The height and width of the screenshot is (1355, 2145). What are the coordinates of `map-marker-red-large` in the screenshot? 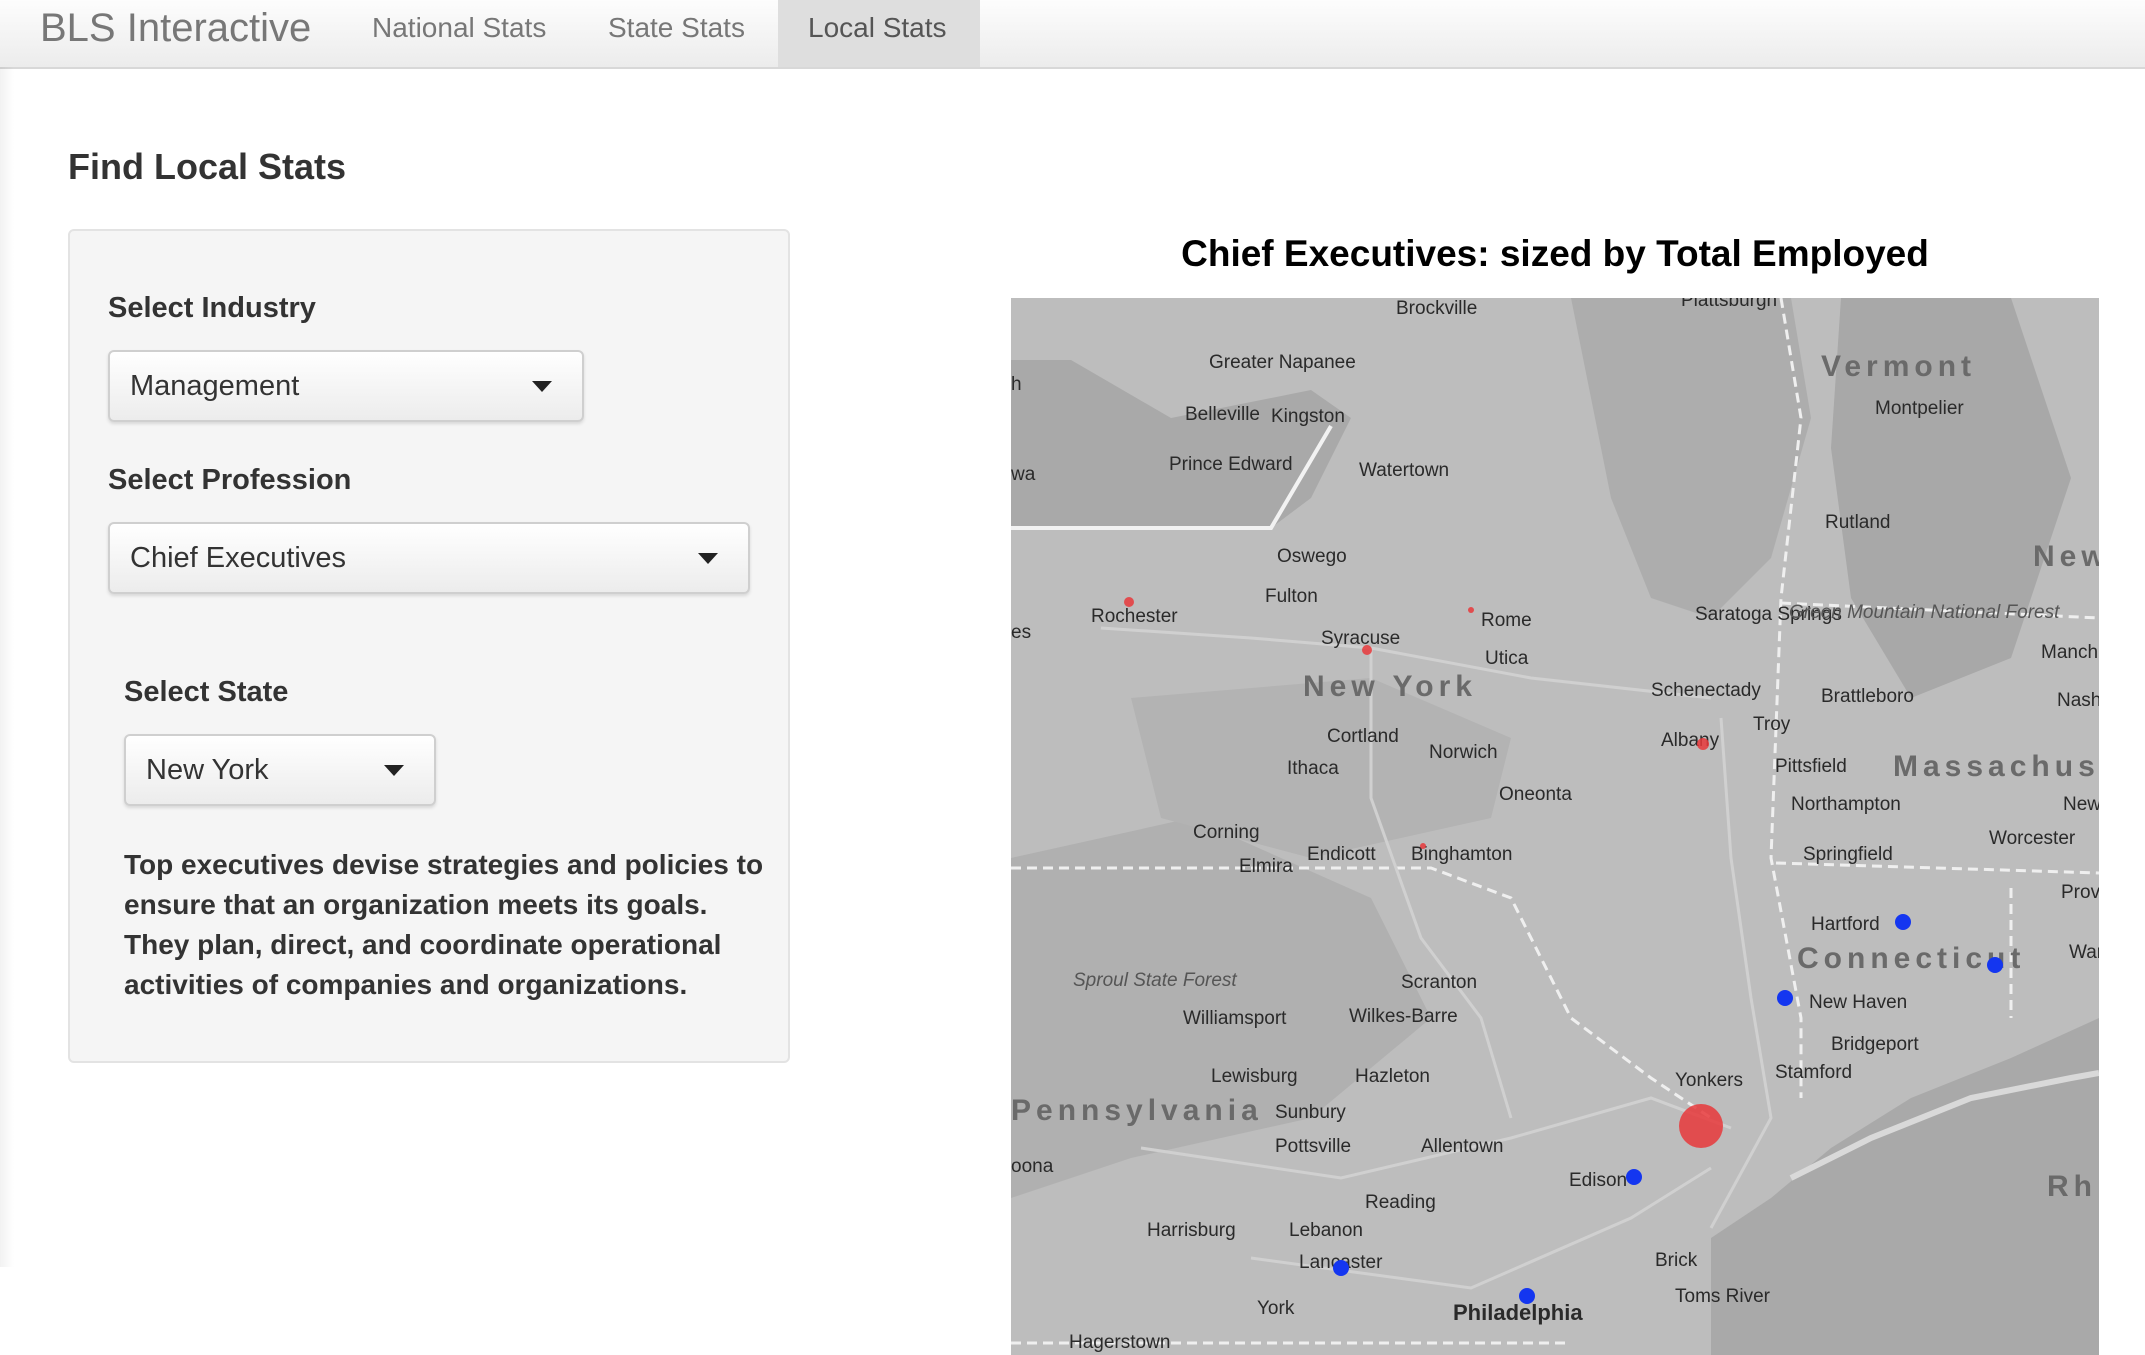 It's located at (1701, 1126).